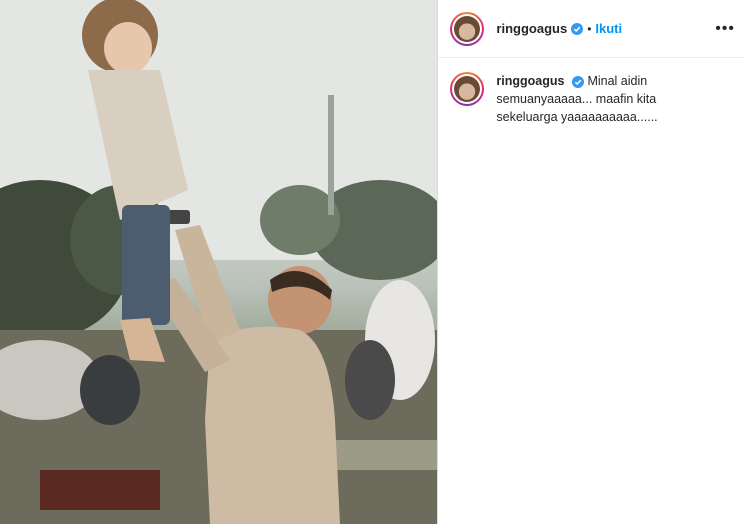 The height and width of the screenshot is (524, 745). I want to click on avatar, so click(467, 28).